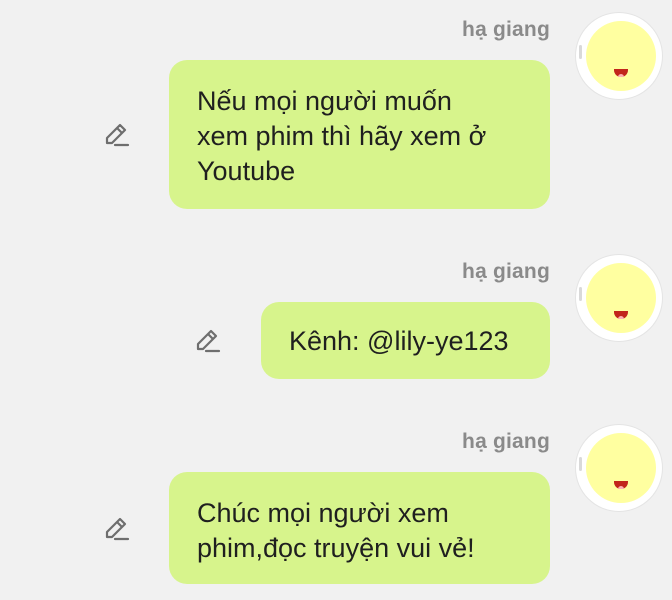 The image size is (672, 600). Describe the element at coordinates (336, 548) in the screenshot. I see `message-text-line: phim,đọc truyện vui vẻ!` at that location.